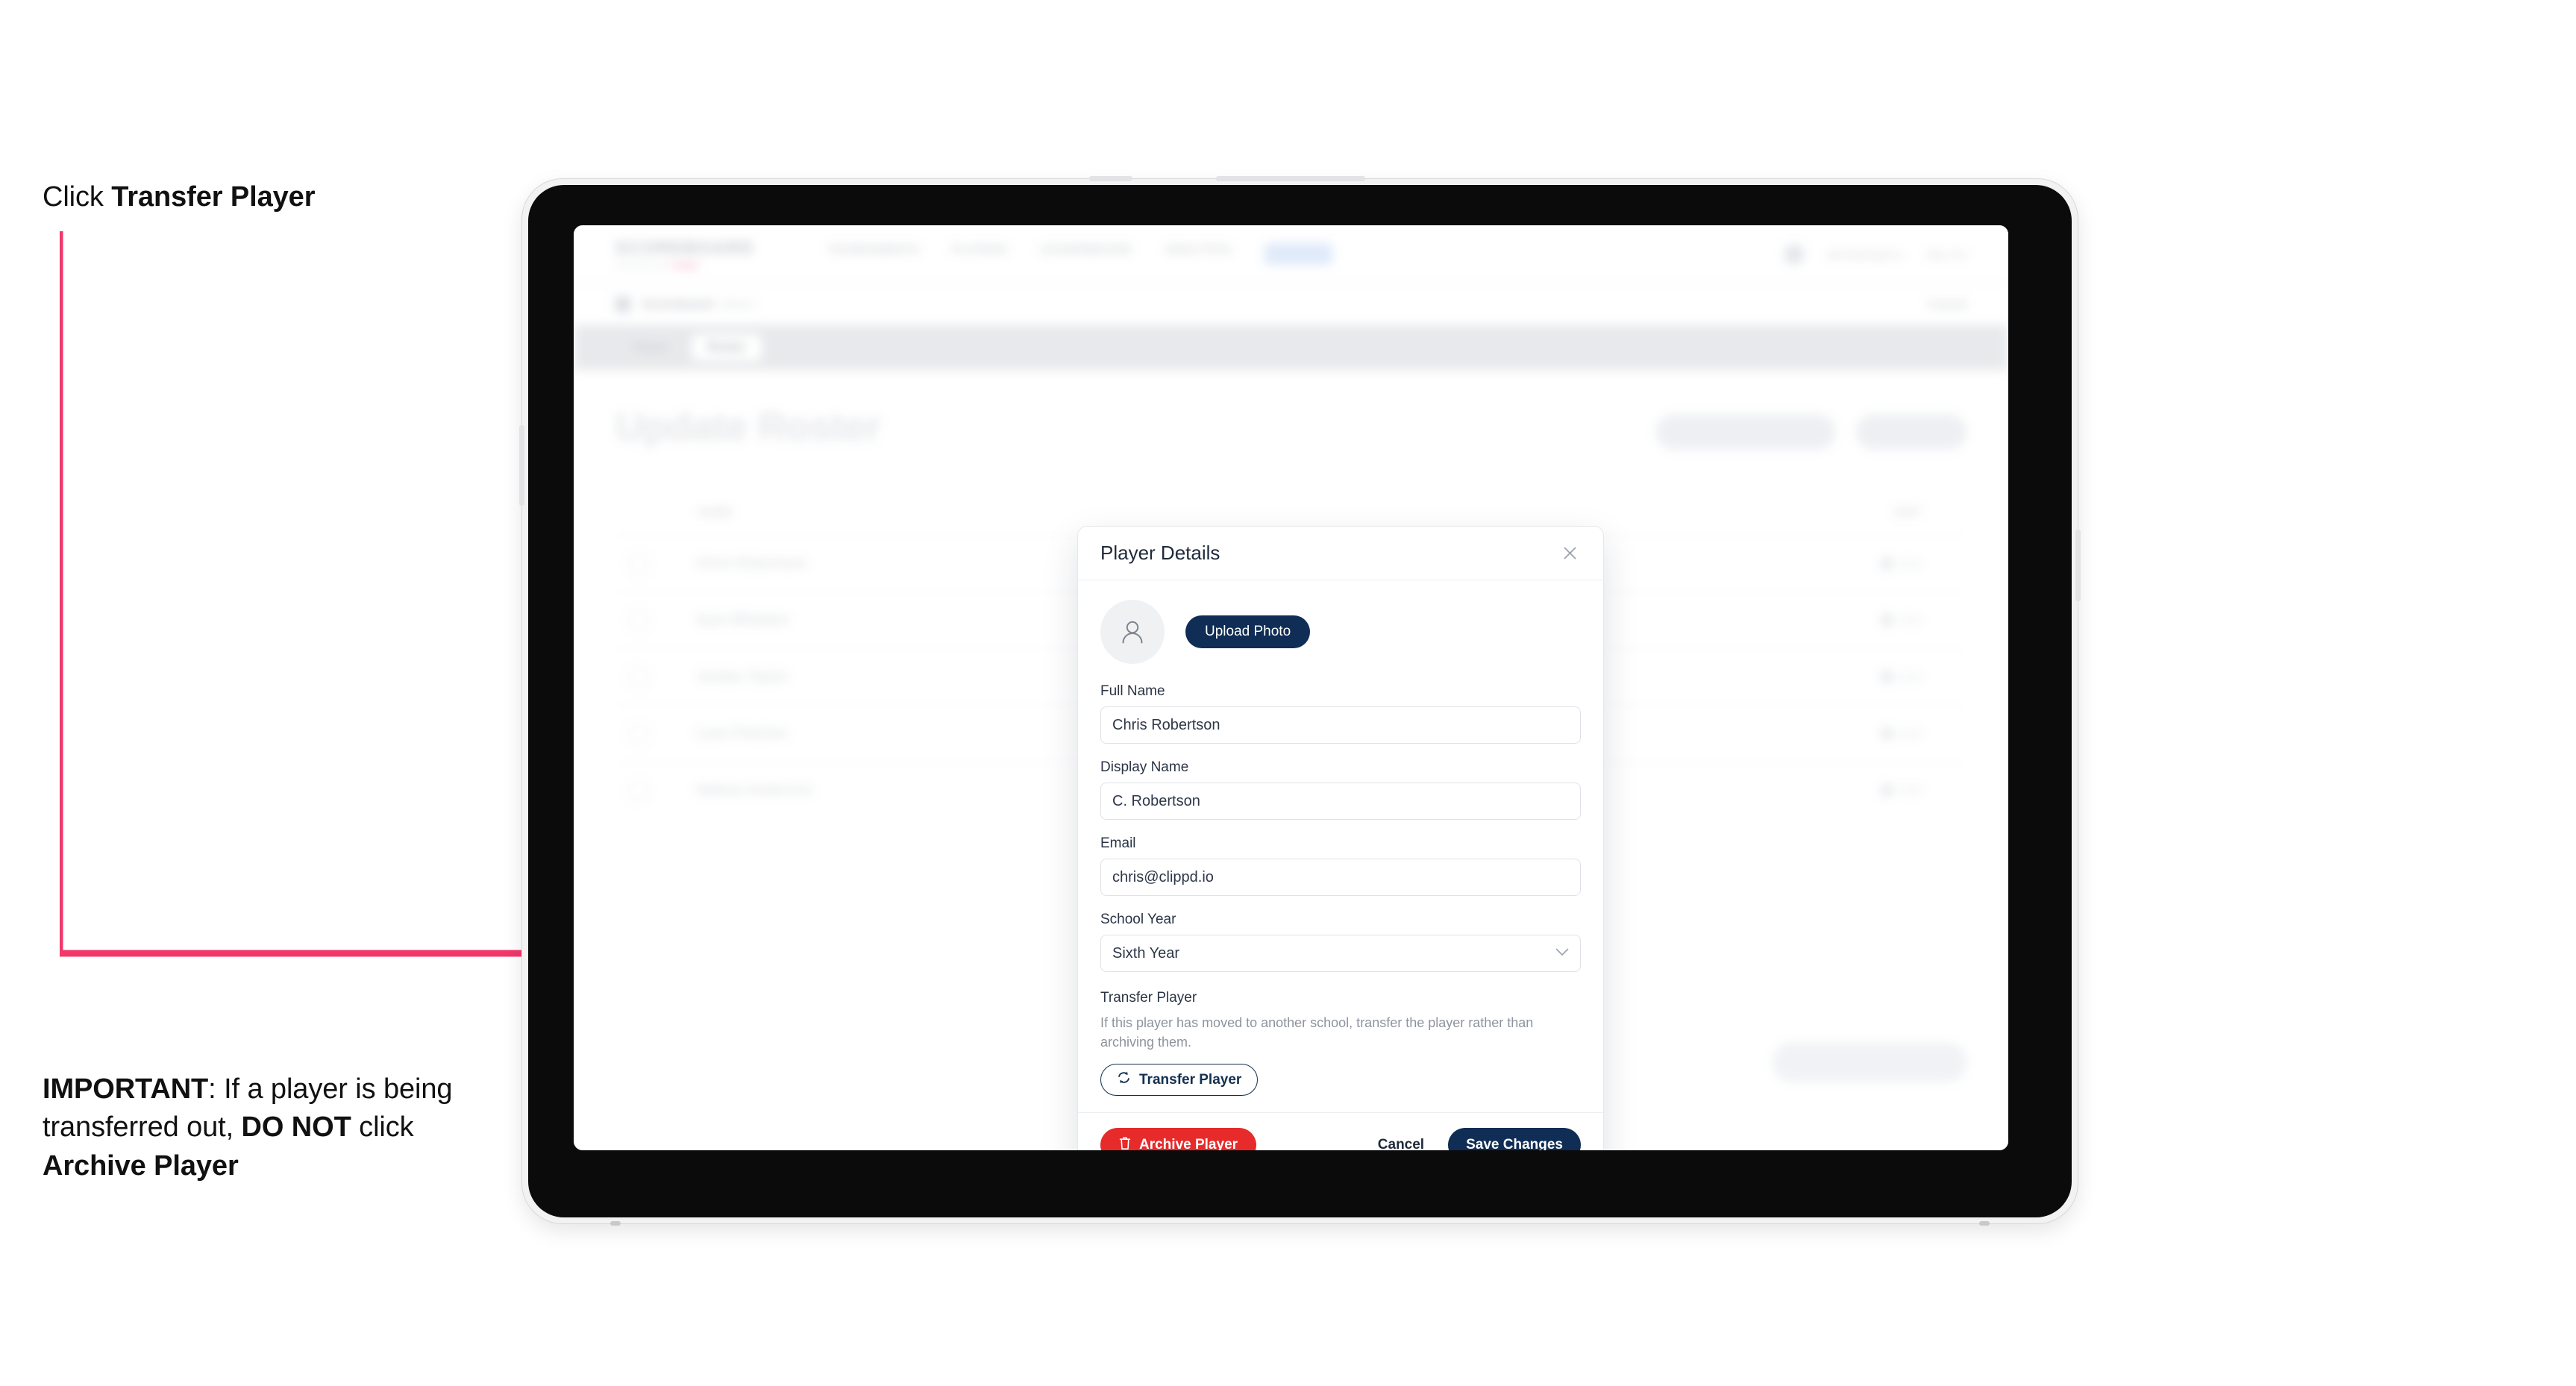  I want to click on annotation-bottom-text2: click, so click(383, 1127).